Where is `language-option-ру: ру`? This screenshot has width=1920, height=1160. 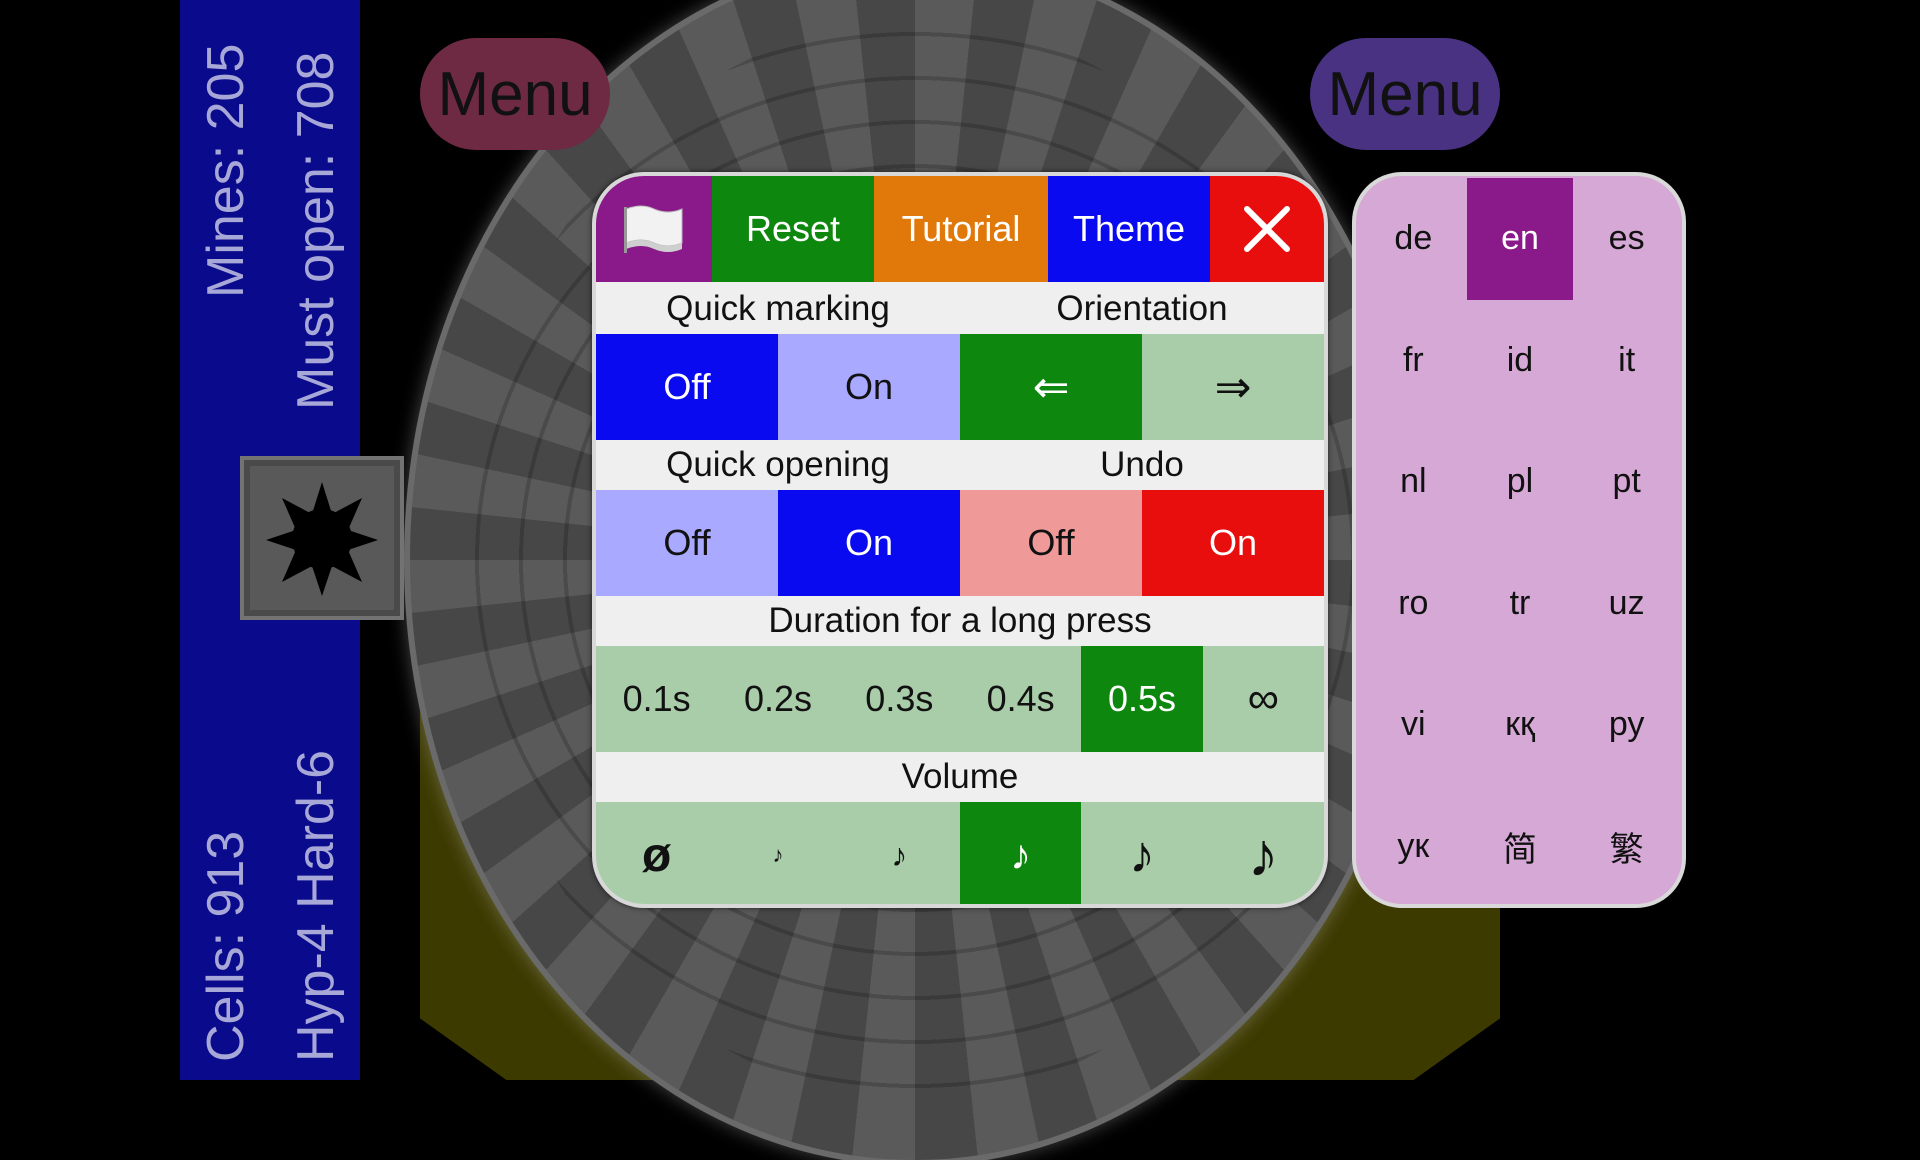 language-option-ру: ру is located at coordinates (1626, 725).